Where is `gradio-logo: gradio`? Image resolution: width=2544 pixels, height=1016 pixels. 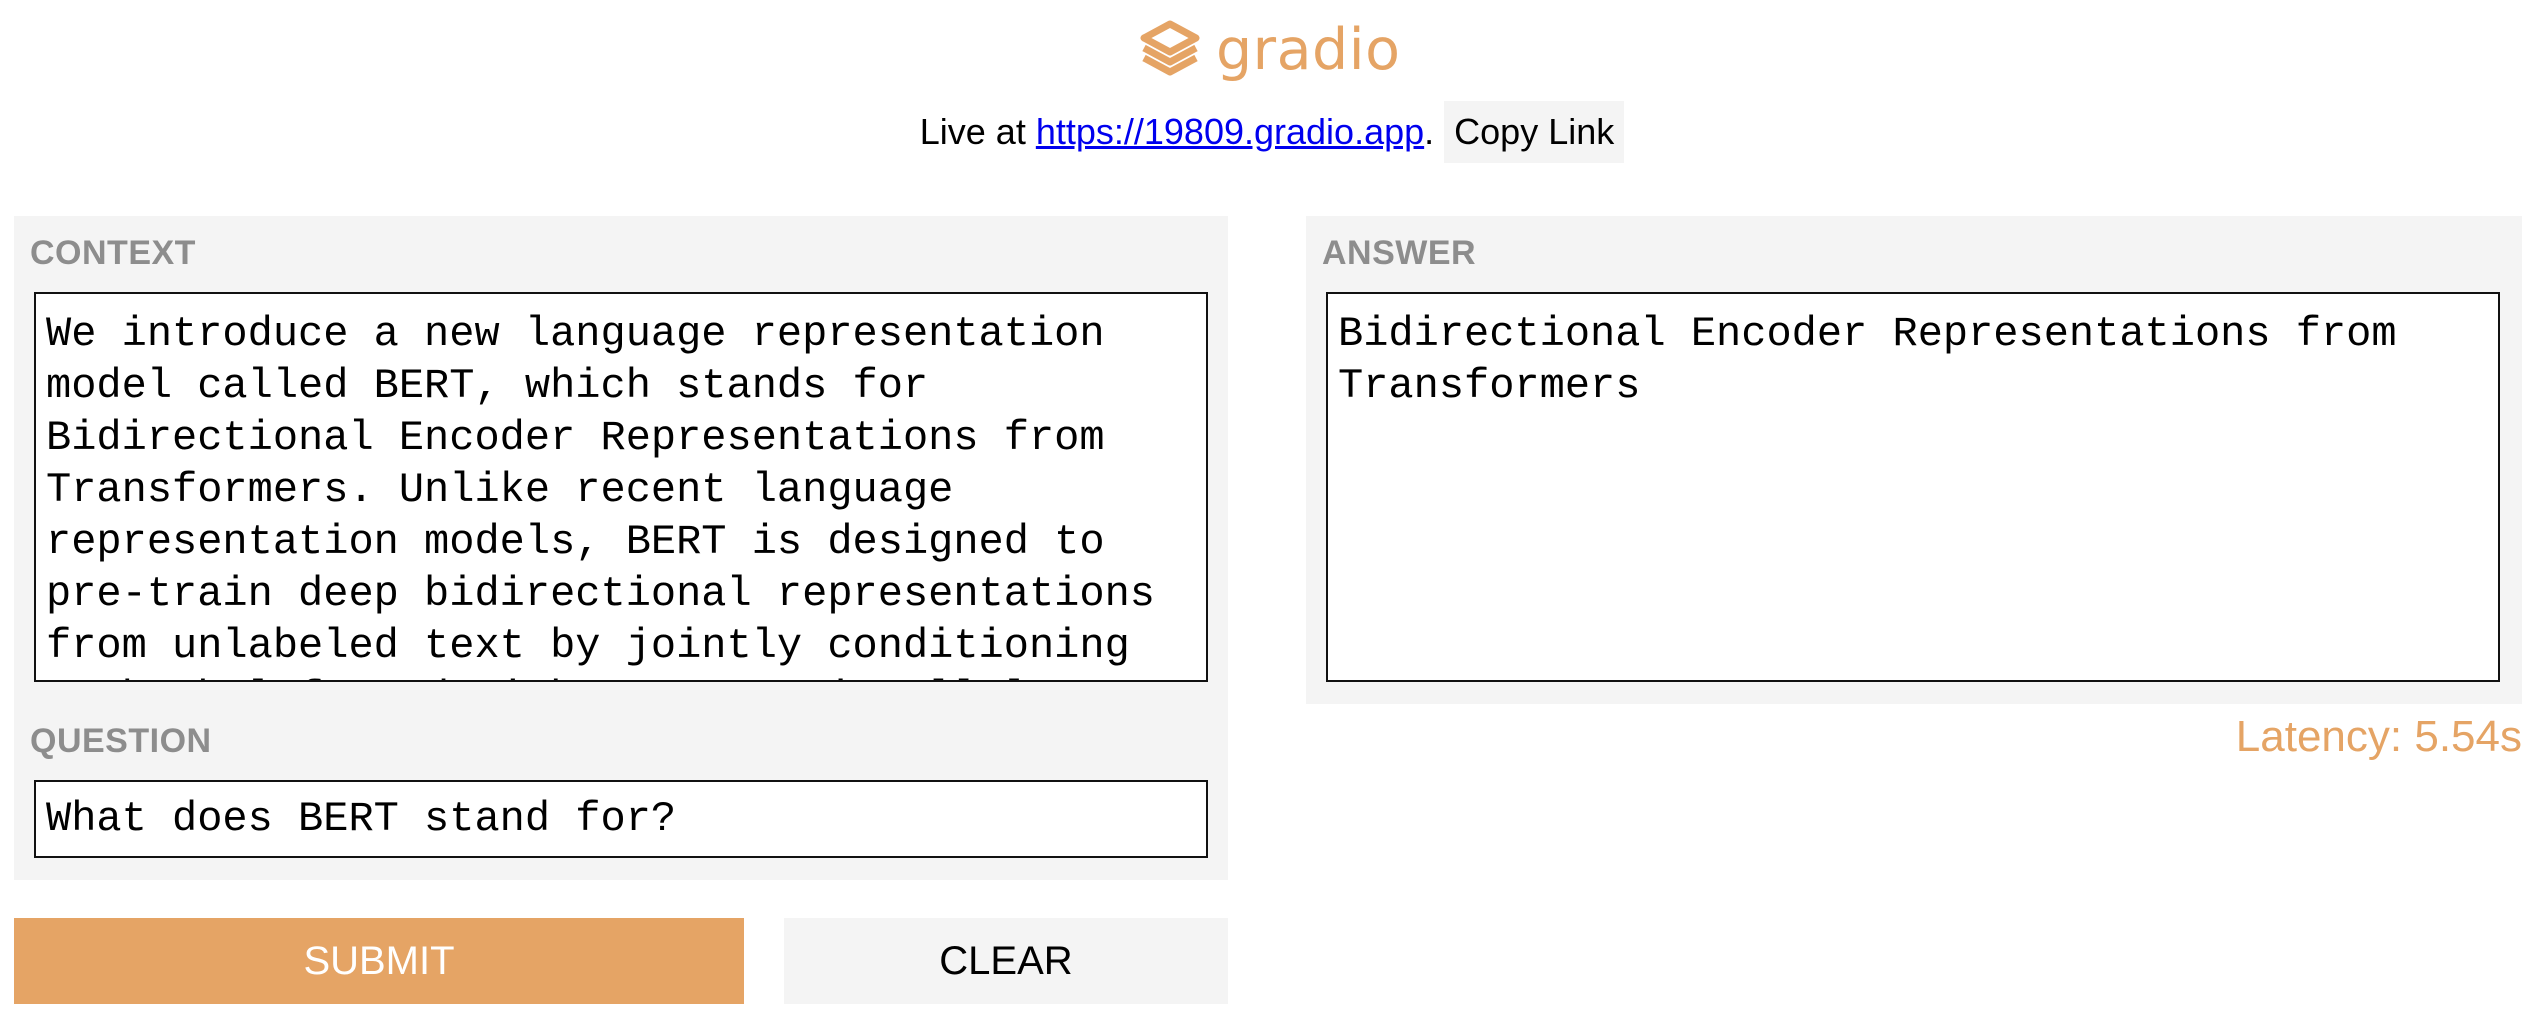 gradio-logo: gradio is located at coordinates (1269, 50).